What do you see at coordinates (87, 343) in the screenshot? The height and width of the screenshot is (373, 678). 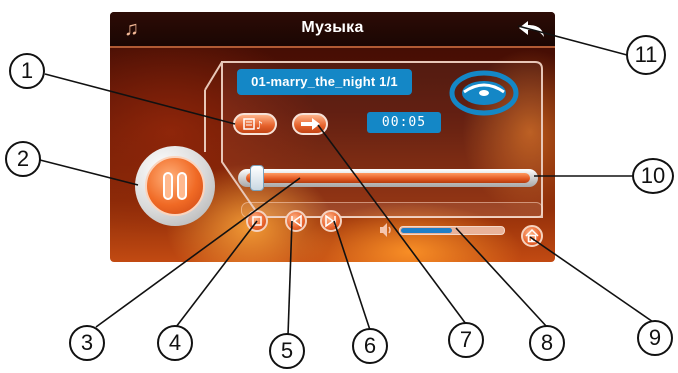 I see `callout-3: 3` at bounding box center [87, 343].